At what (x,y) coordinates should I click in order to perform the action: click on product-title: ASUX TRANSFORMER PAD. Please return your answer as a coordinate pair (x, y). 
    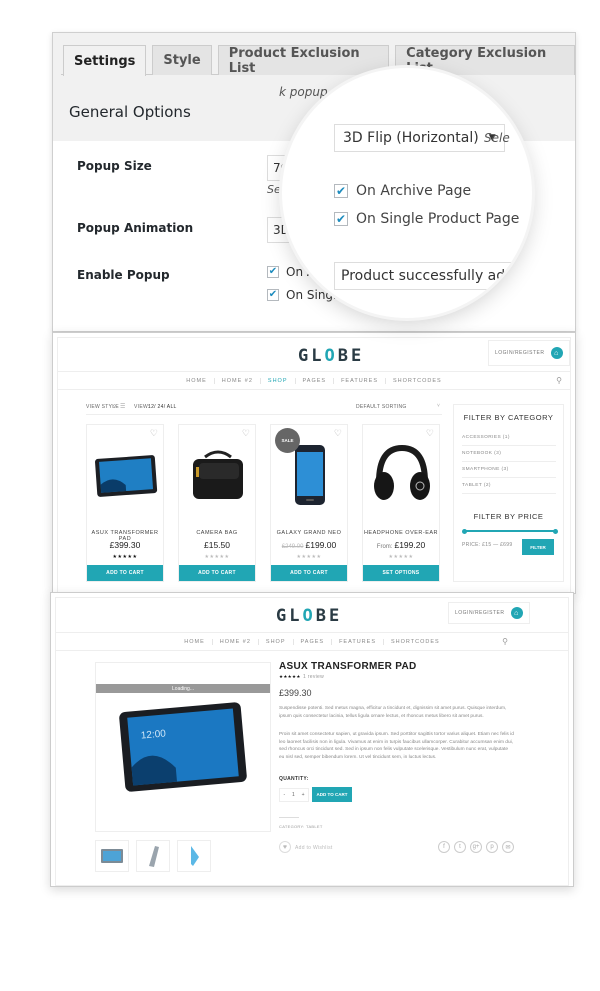
    Looking at the image, I should click on (348, 666).